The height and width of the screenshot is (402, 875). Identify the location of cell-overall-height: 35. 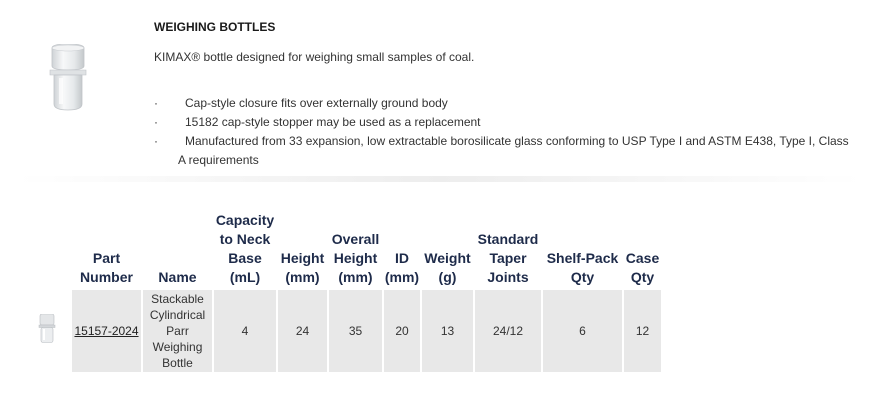
(355, 331).